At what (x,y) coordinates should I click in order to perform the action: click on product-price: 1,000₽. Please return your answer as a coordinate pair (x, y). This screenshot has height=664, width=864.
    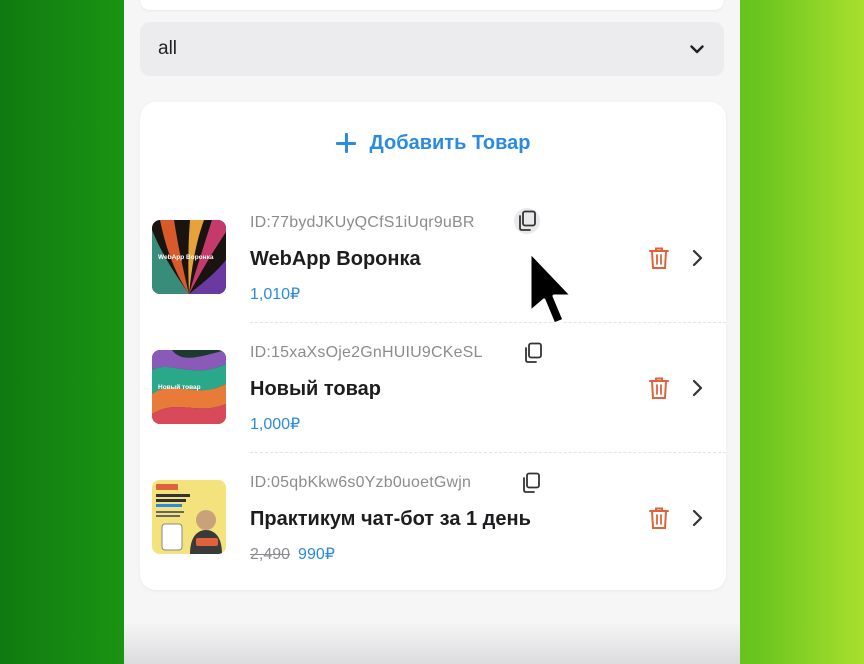
    Looking at the image, I should click on (275, 424).